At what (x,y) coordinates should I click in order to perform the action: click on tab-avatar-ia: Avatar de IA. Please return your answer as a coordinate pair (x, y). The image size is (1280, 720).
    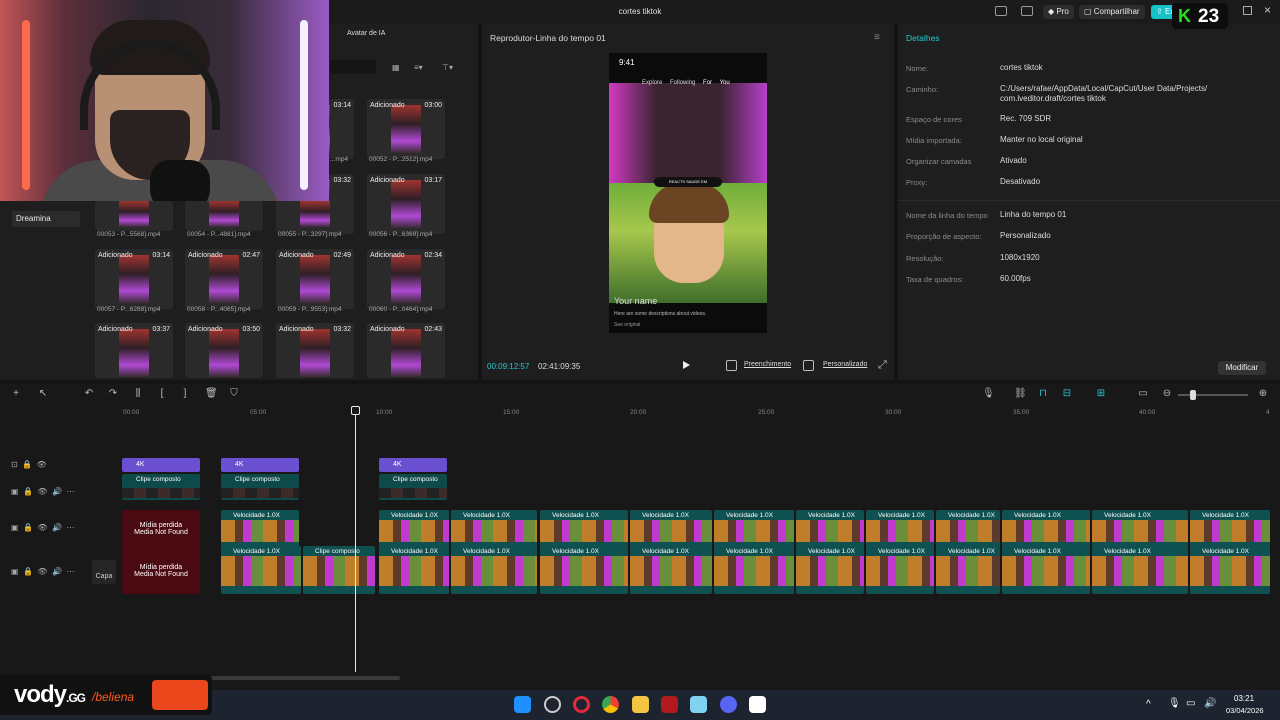
    Looking at the image, I should click on (366, 33).